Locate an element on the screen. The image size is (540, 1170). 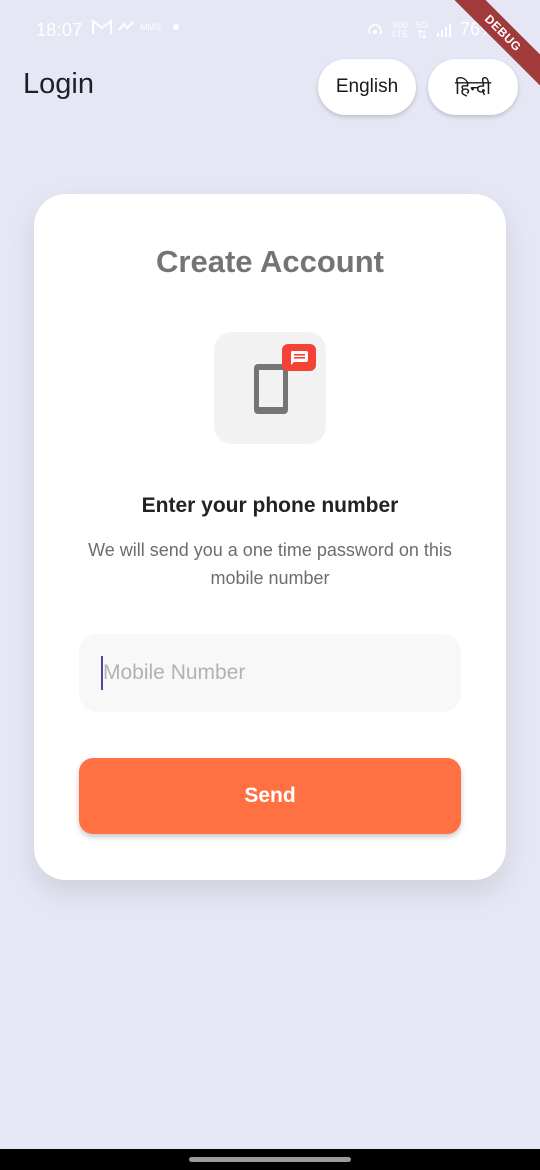
volte-bottom-label: LTE is located at coordinates (400, 33).